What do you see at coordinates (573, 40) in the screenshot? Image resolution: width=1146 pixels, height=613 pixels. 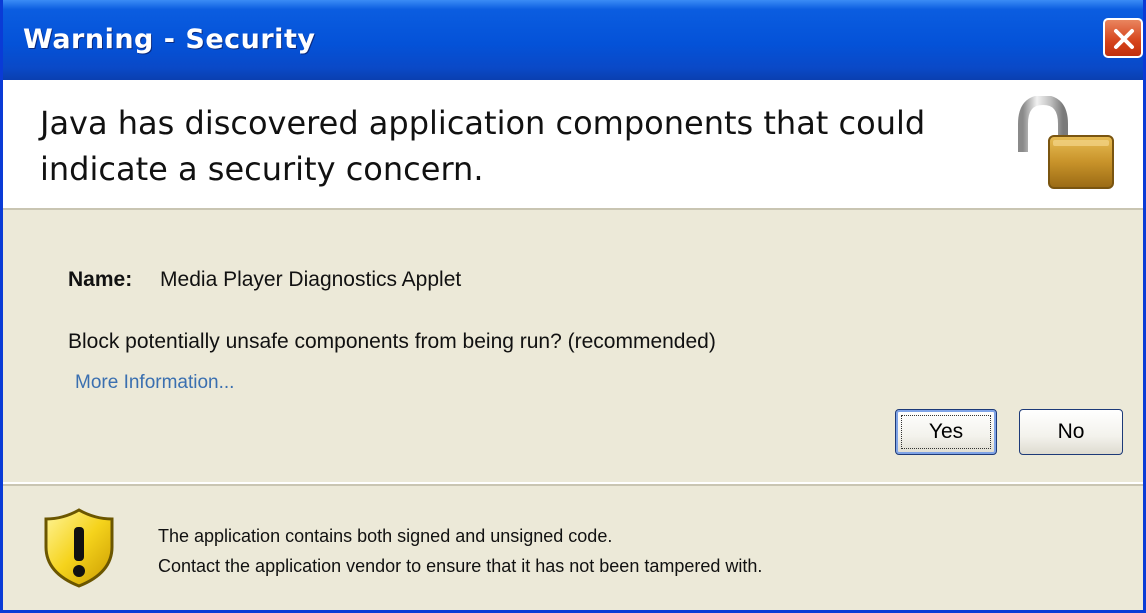 I see `title-bar: Warning - Security` at bounding box center [573, 40].